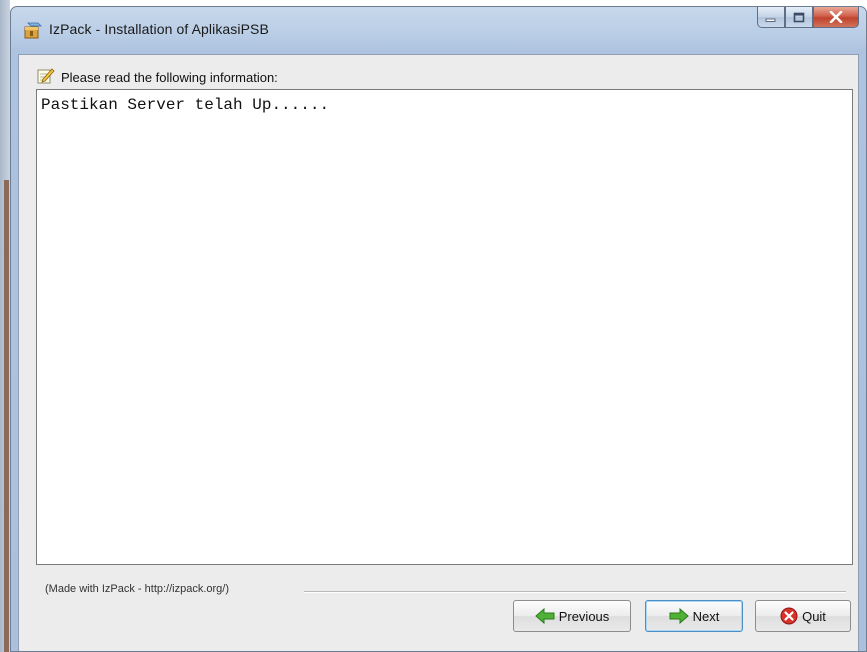  I want to click on arrow-right-icon, so click(679, 616).